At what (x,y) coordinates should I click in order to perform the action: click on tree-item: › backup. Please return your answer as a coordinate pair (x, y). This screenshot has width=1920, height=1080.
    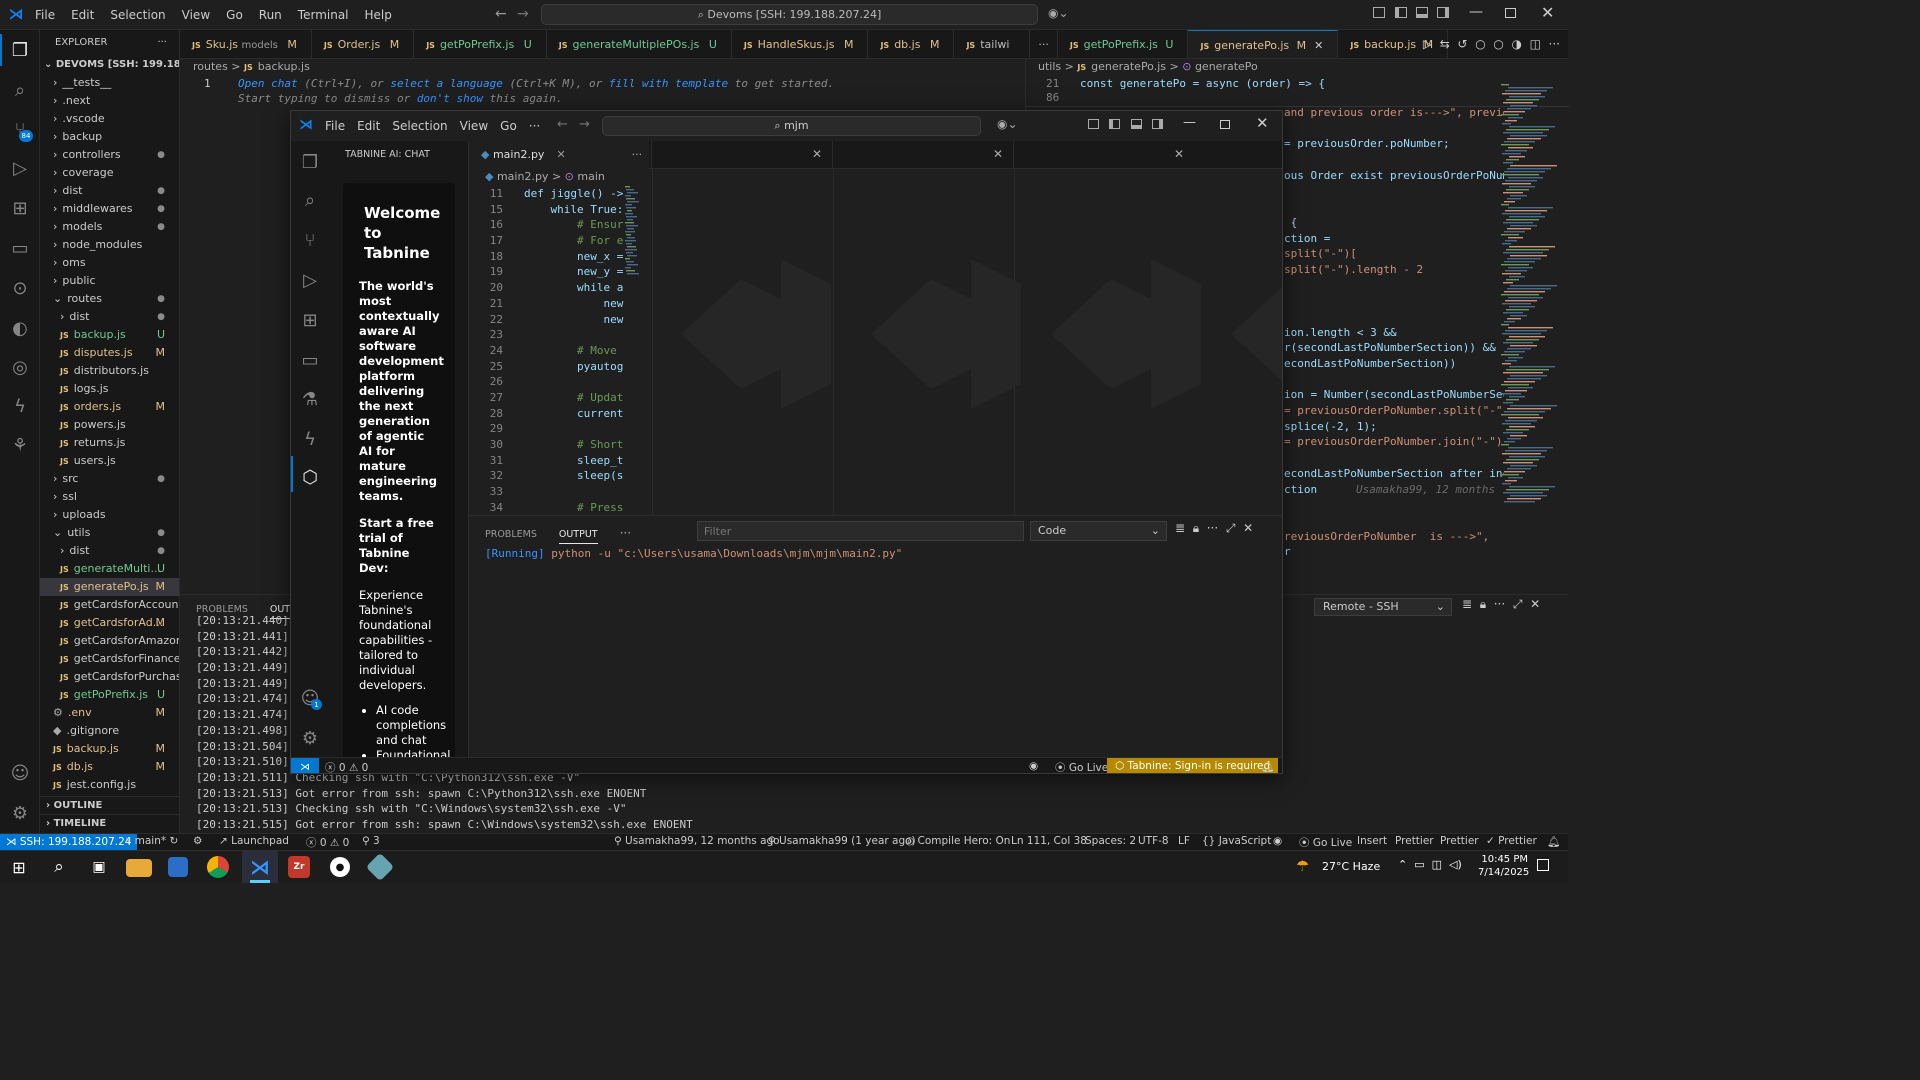
    Looking at the image, I should click on (109, 137).